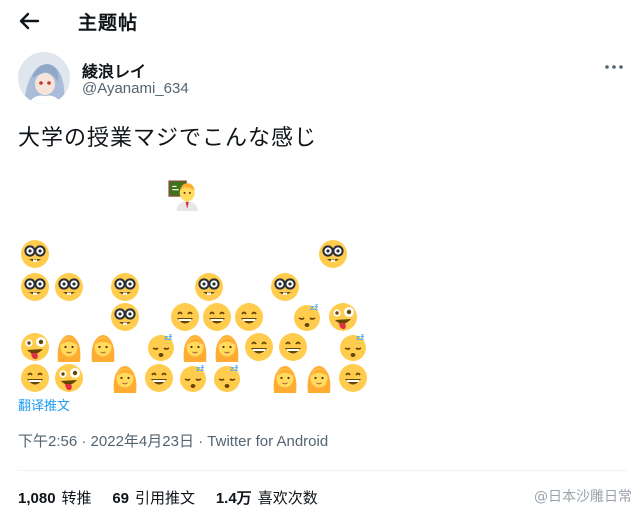  I want to click on tweet-time: 下午2:56, so click(48, 441).